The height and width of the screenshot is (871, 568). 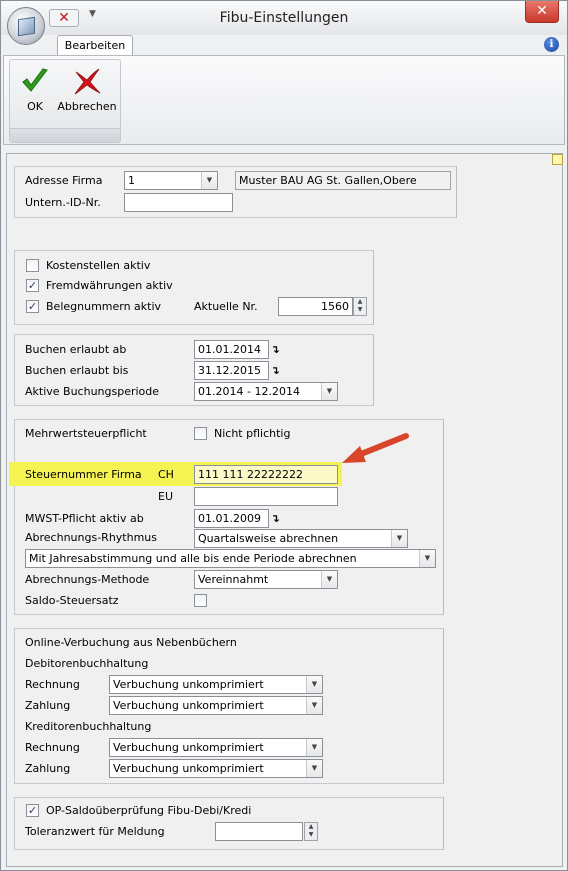 What do you see at coordinates (200, 600) in the screenshot?
I see `saldo-steuersatz-checkbox` at bounding box center [200, 600].